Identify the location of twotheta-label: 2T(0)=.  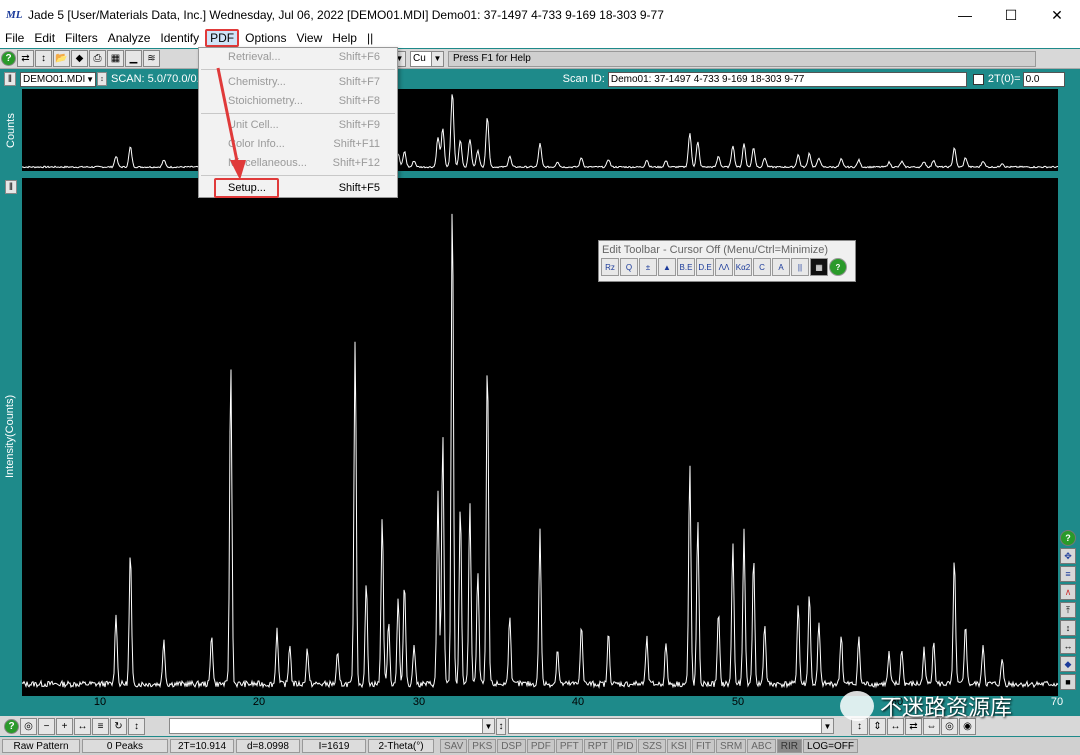
(1004, 79).